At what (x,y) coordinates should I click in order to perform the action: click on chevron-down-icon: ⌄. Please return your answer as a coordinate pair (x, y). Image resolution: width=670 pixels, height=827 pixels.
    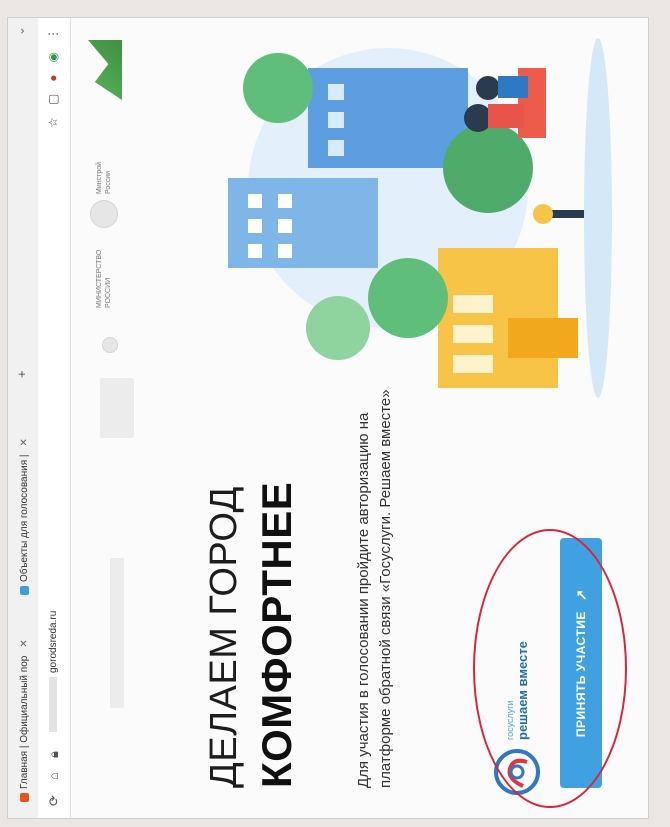
    Looking at the image, I should click on (20, 31).